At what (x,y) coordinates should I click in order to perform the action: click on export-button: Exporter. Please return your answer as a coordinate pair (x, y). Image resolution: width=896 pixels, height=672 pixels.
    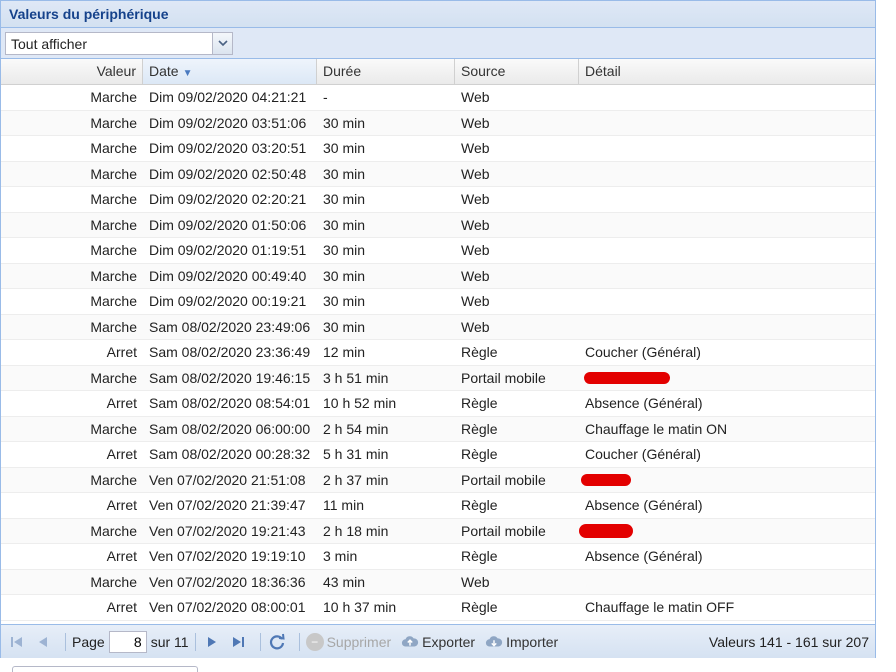
    Looking at the image, I should click on (438, 642).